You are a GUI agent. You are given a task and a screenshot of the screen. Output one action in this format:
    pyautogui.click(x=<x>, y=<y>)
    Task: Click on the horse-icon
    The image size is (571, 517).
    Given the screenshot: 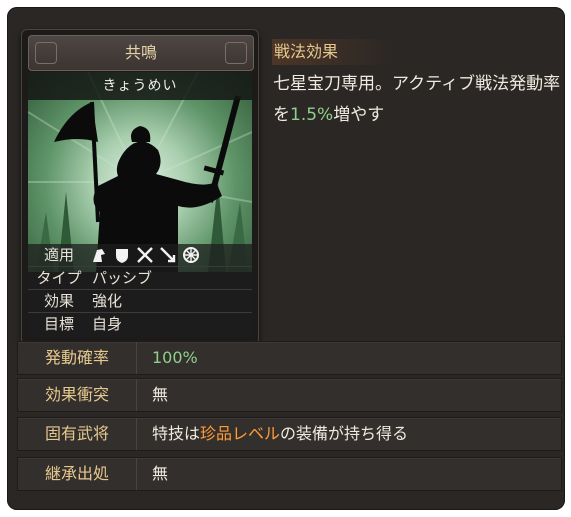 What is the action you would take?
    pyautogui.click(x=99, y=255)
    